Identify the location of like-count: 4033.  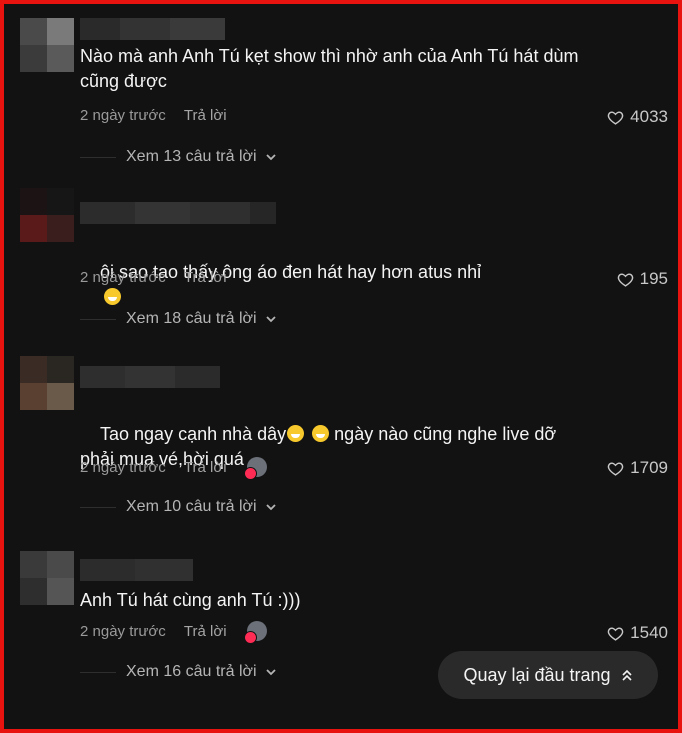
(649, 116).